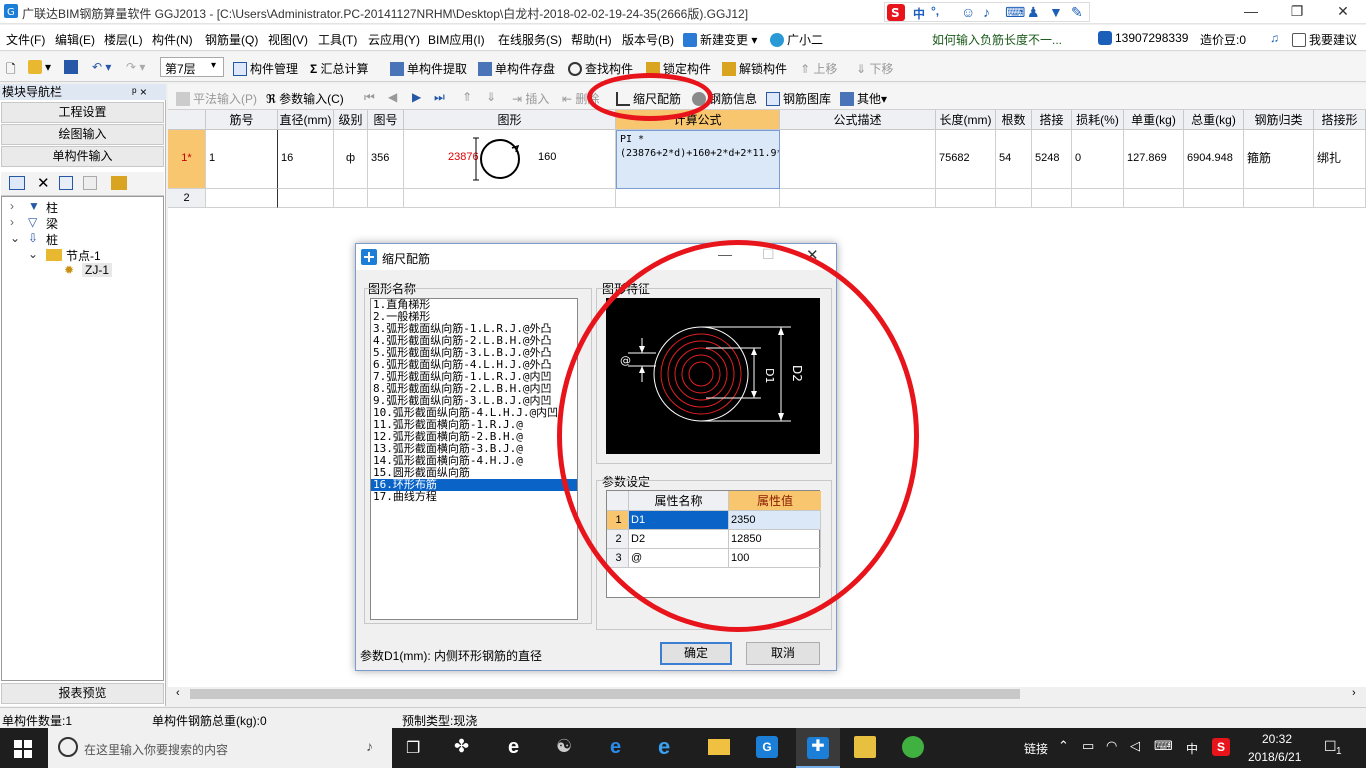 The width and height of the screenshot is (1366, 768). What do you see at coordinates (1052, 159) in the screenshot?
I see `cell-lap: 5248` at bounding box center [1052, 159].